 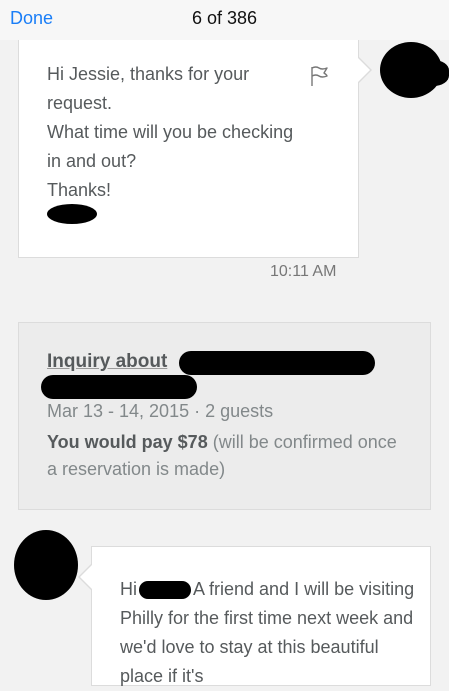 What do you see at coordinates (165, 590) in the screenshot?
I see `guest-name-redacted` at bounding box center [165, 590].